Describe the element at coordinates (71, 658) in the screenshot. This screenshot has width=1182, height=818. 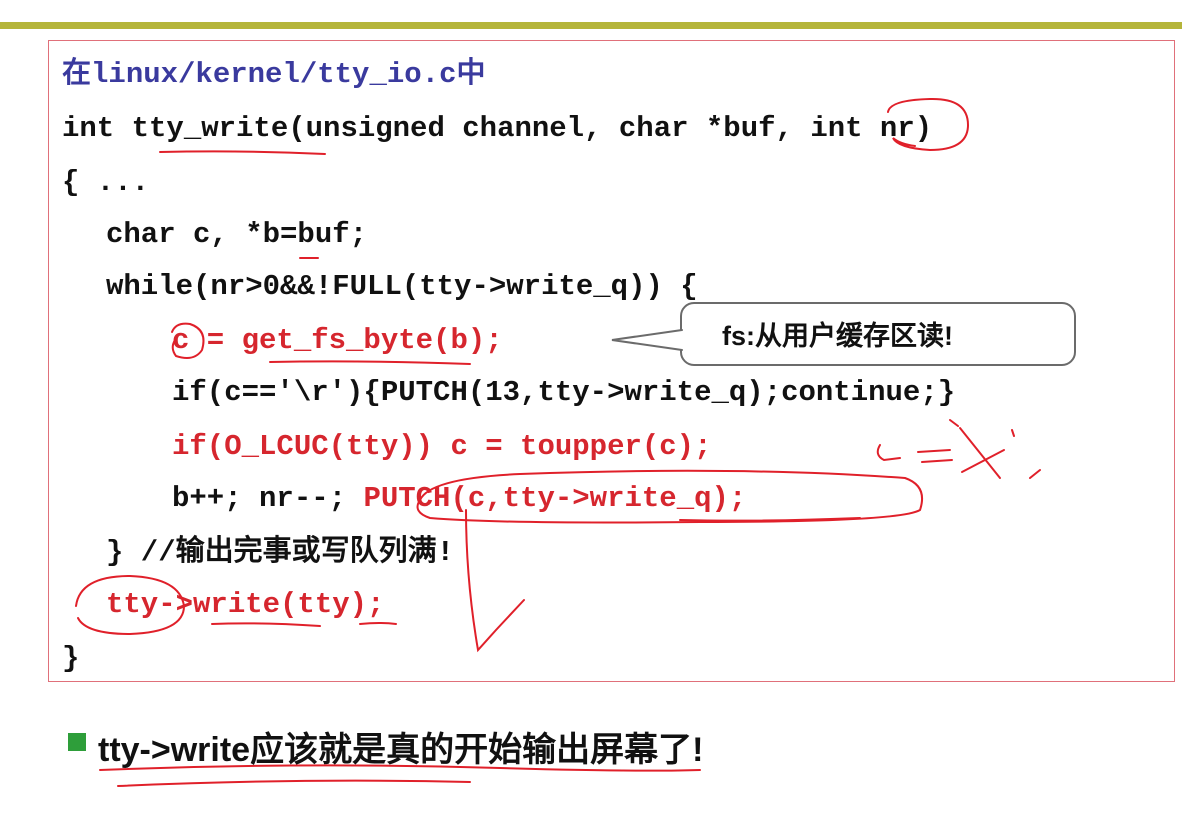
I see `code-line-close-brace: }` at that location.